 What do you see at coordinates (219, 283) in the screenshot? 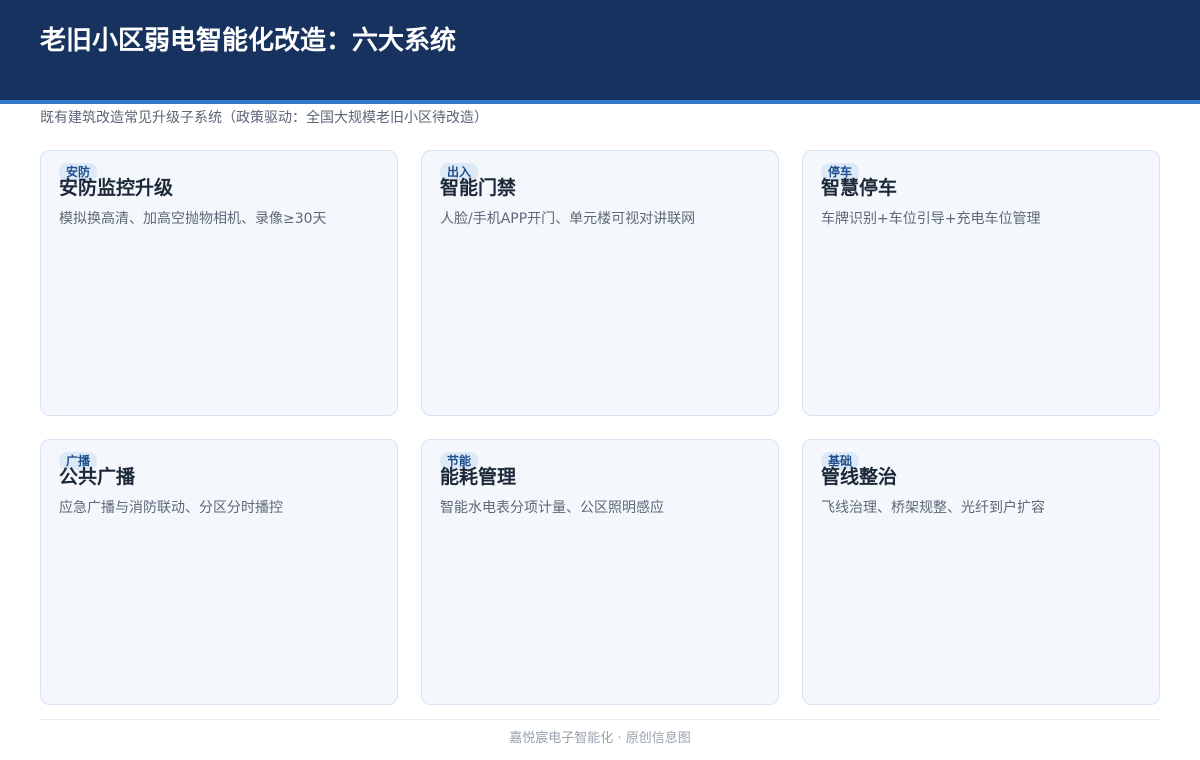
I see `system-card-security: 安防 安防监控升级 模拟换高清、加高空抛物相机、录像≥30天` at bounding box center [219, 283].